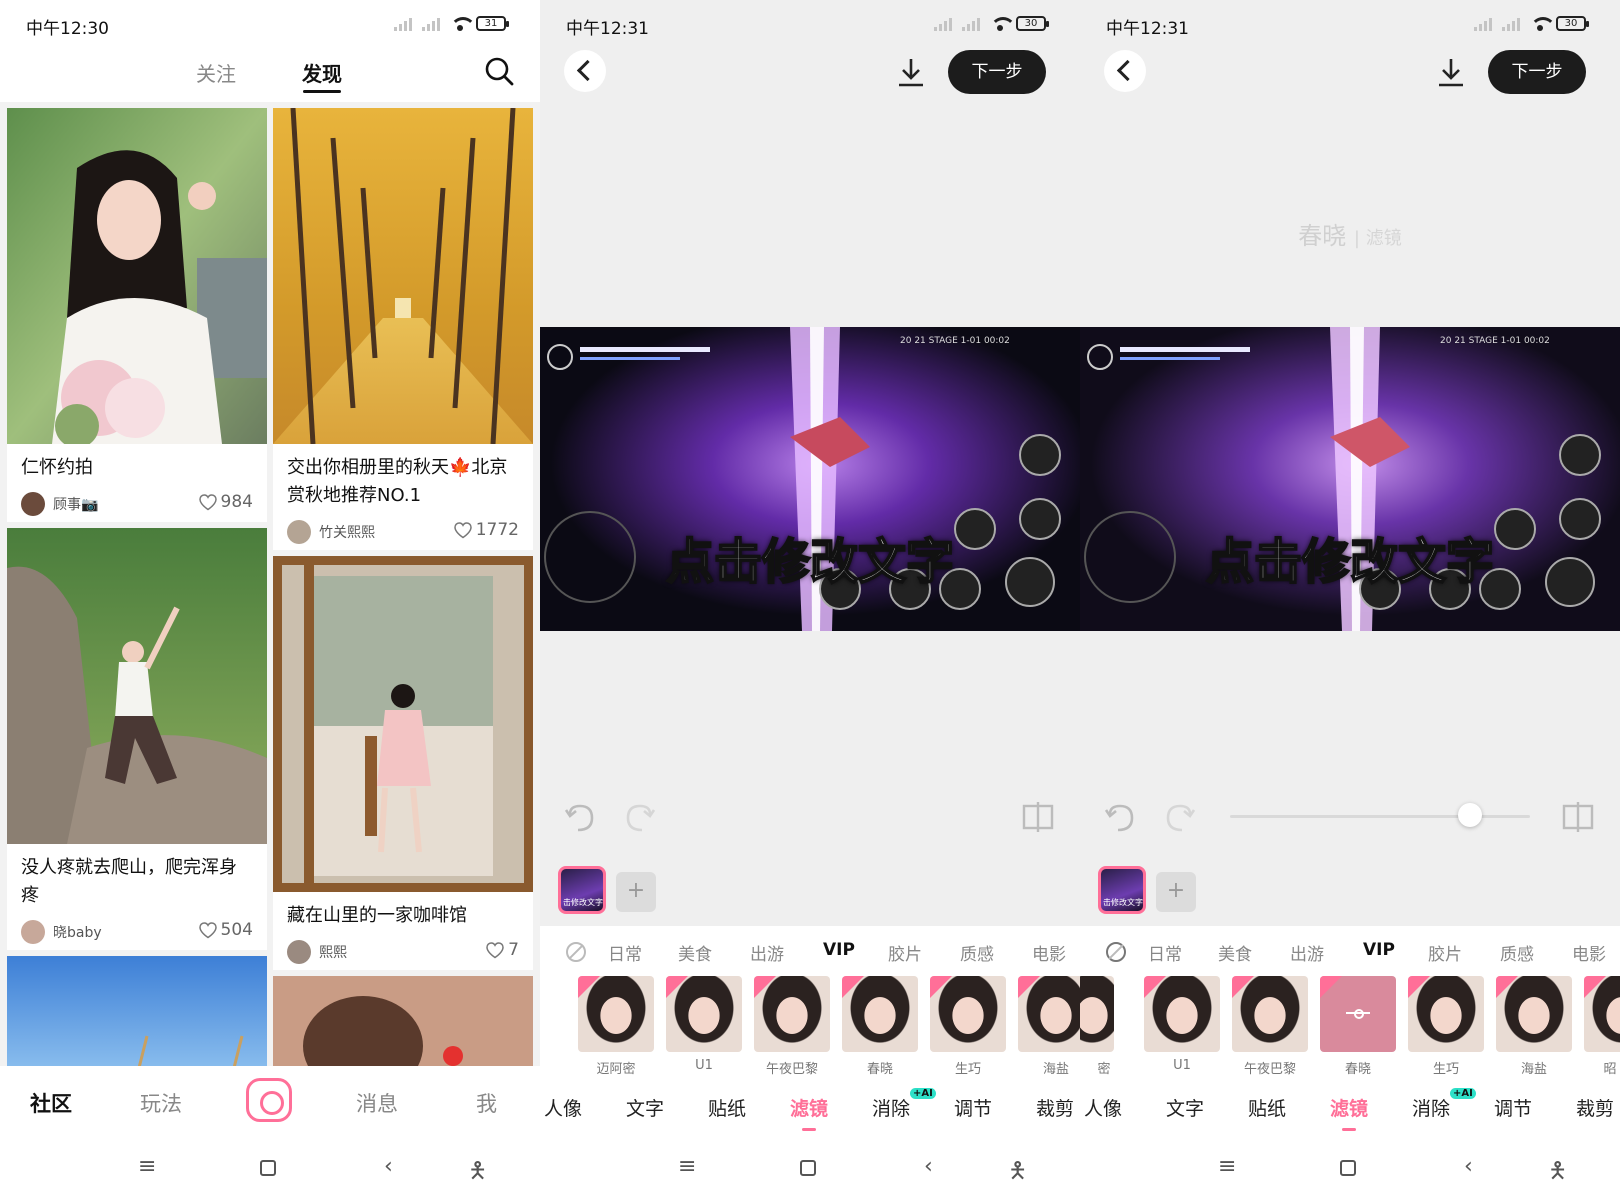 The width and height of the screenshot is (1620, 1200). Describe the element at coordinates (269, 1100) in the screenshot. I see `camera-icon` at that location.